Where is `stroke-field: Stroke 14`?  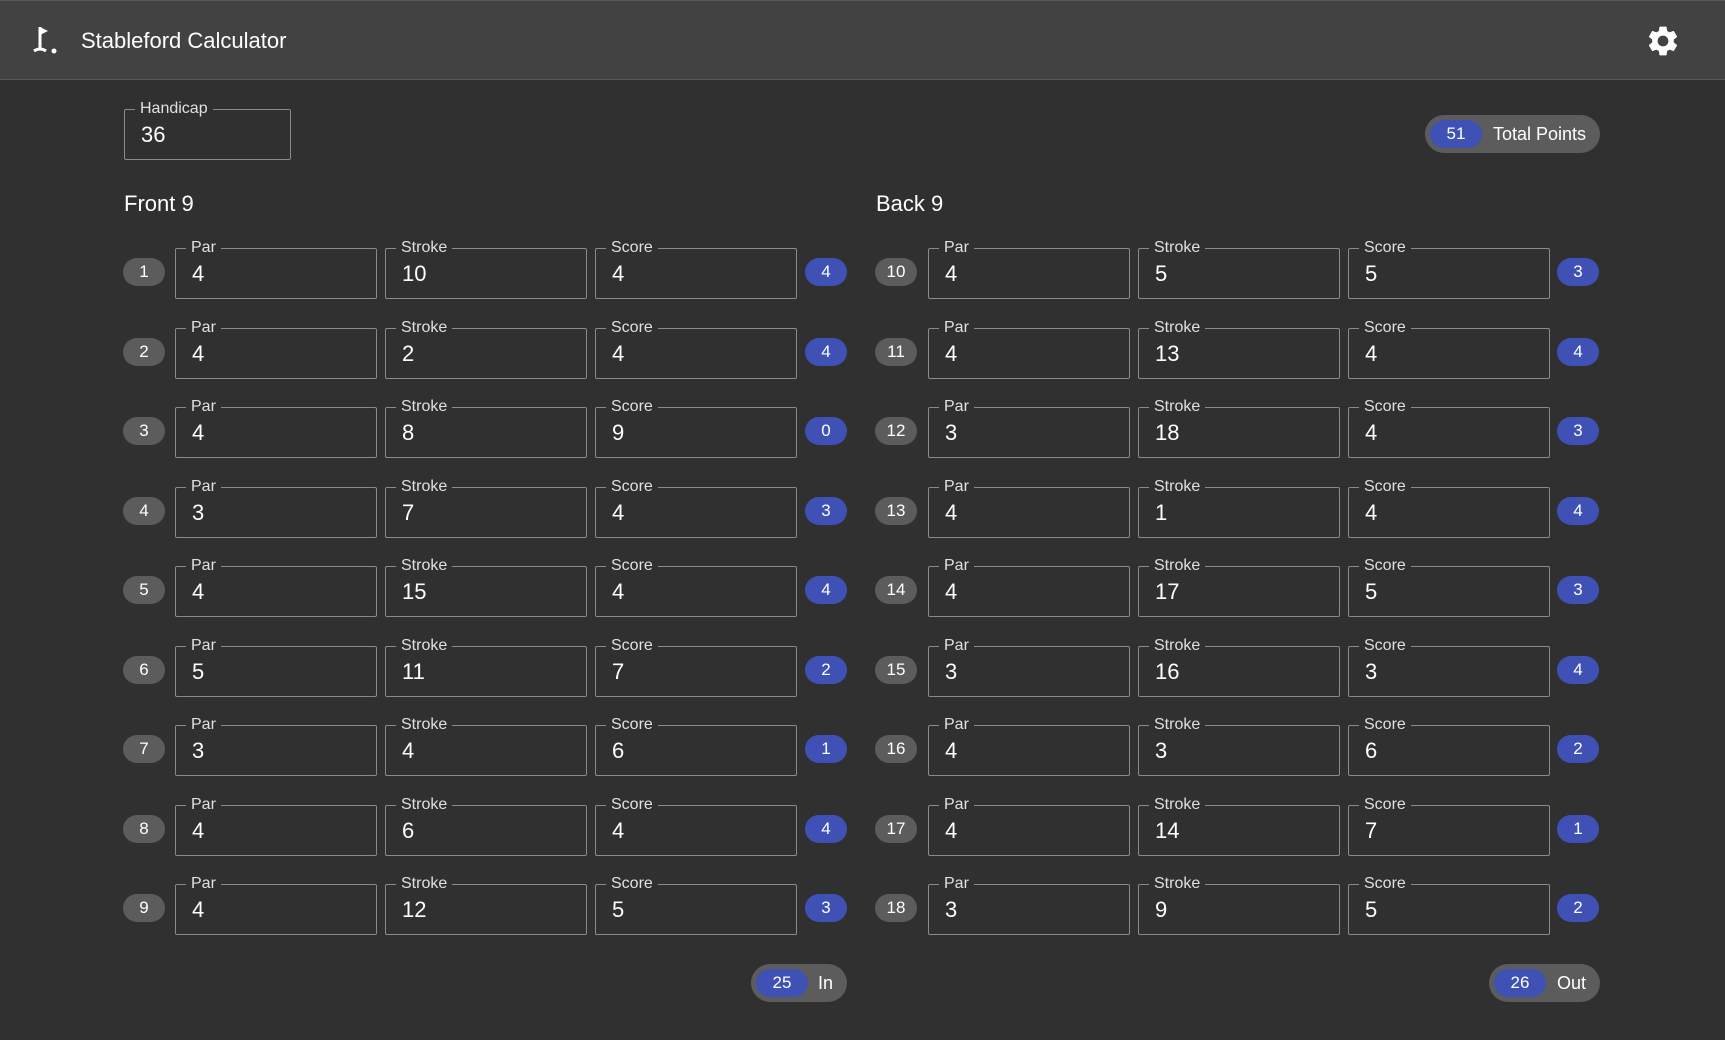
stroke-field: Stroke 14 is located at coordinates (1239, 825).